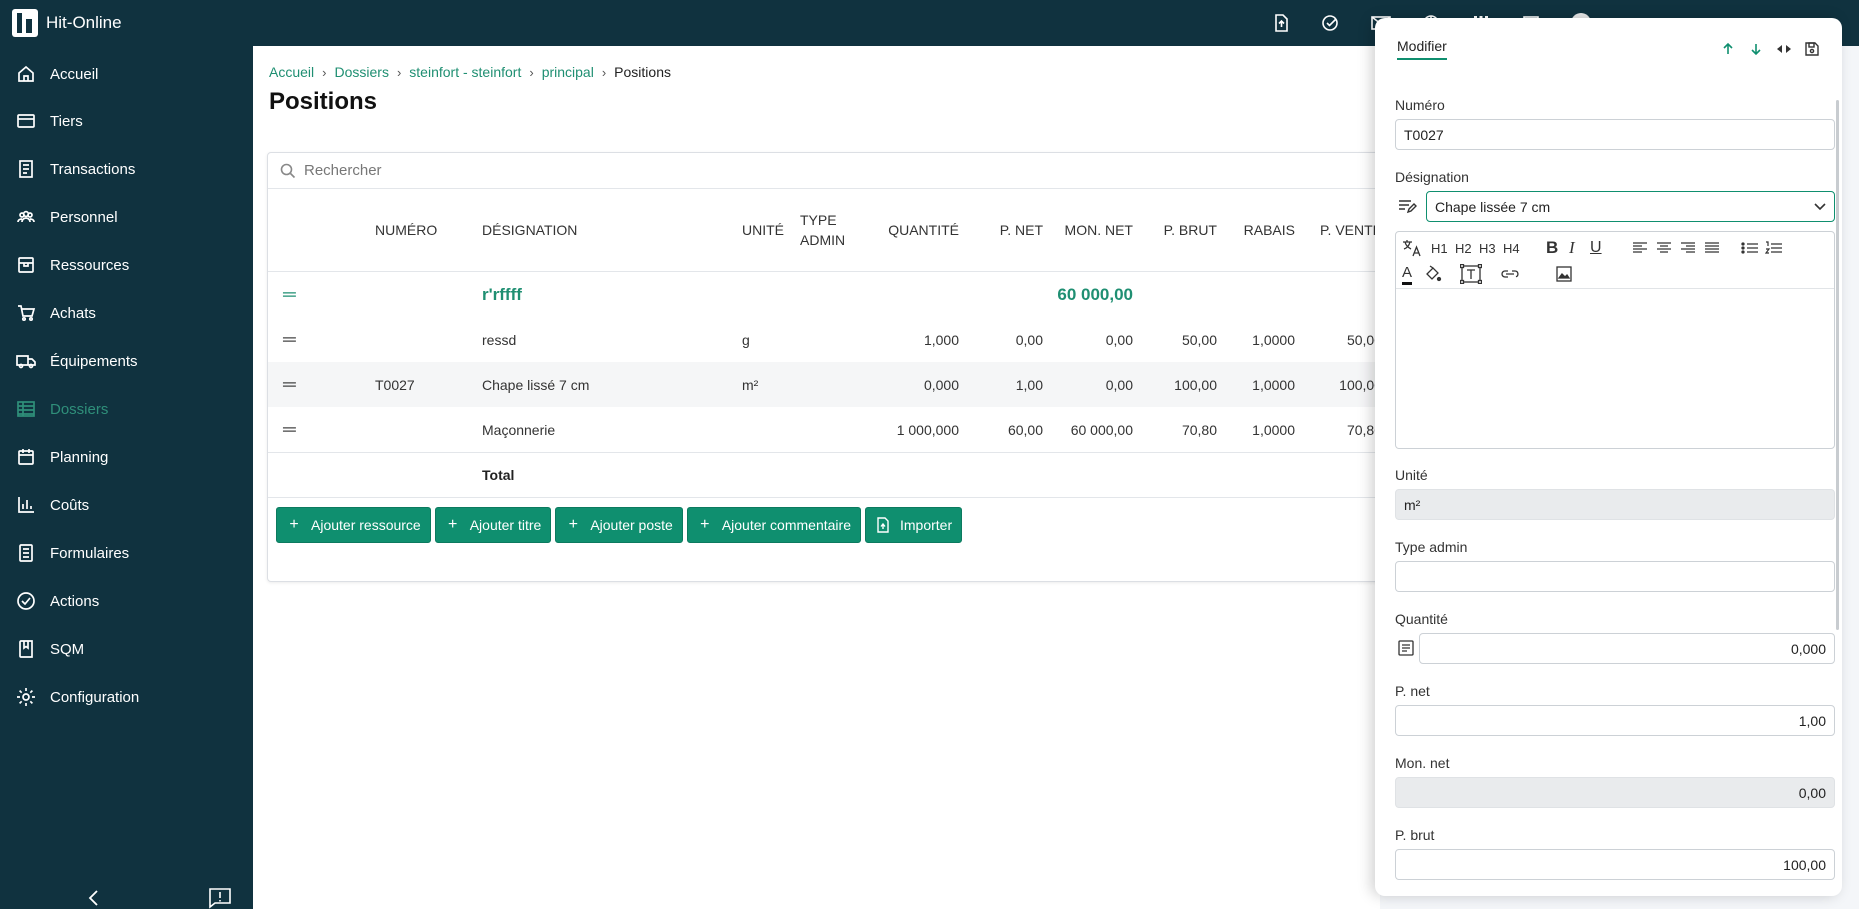 The width and height of the screenshot is (1859, 909). Describe the element at coordinates (1422, 49) in the screenshot. I see `tab-modifier: Modifier` at that location.